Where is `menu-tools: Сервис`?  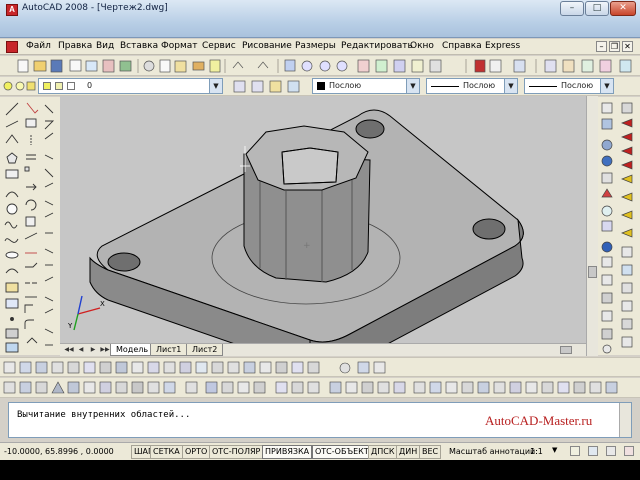
menu-tools: Сервис is located at coordinates (219, 46).